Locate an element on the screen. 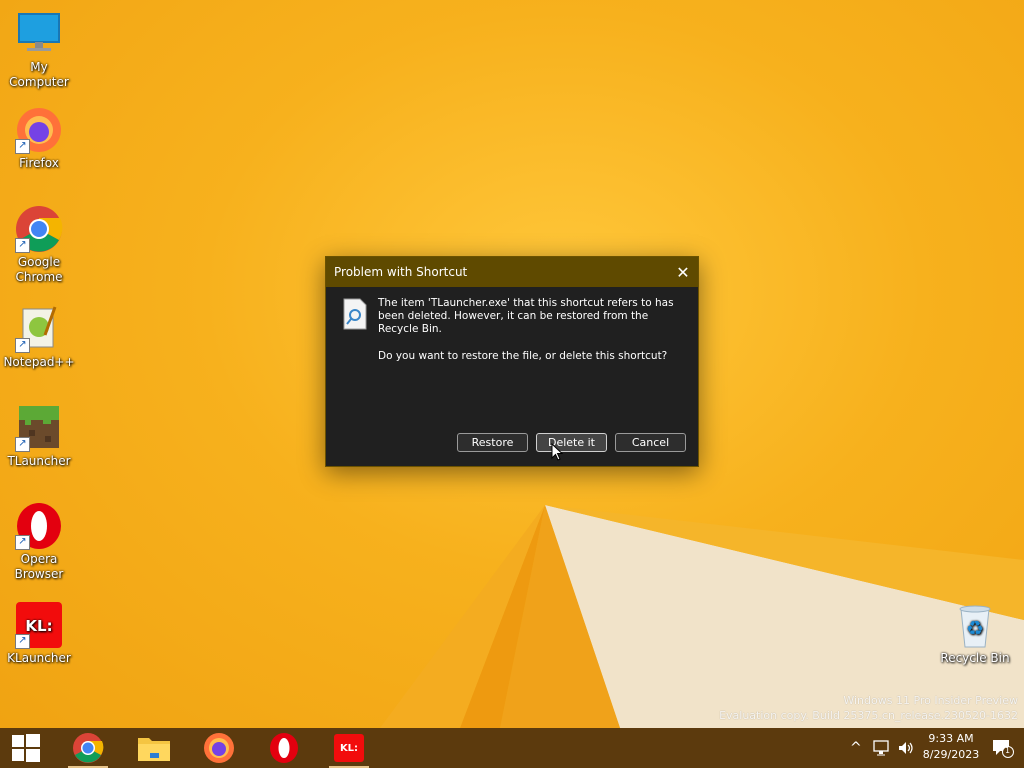 The width and height of the screenshot is (1024, 768). desktop-icon-tlauncher: ↗ TLauncher is located at coordinates (39, 436).